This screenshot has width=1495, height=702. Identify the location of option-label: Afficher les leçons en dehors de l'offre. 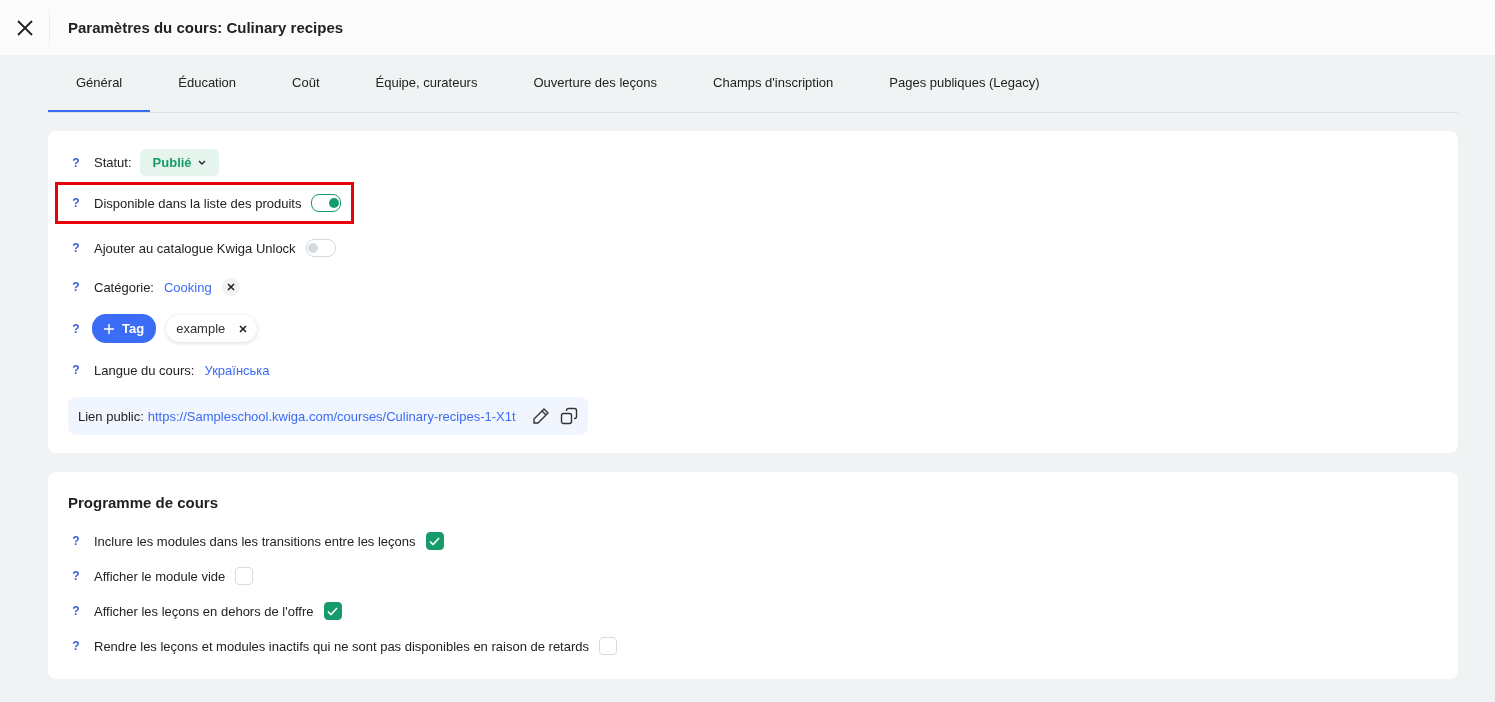
(204, 611).